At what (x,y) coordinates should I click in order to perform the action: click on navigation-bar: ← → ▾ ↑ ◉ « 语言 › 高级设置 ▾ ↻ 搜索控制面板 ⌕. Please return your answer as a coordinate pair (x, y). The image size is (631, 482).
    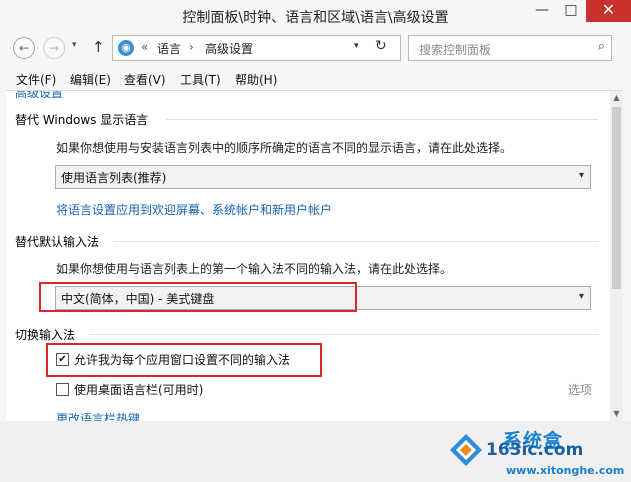
    Looking at the image, I should click on (315, 47).